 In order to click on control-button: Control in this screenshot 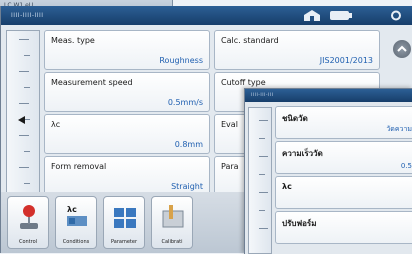, I will do `click(28, 222)`.